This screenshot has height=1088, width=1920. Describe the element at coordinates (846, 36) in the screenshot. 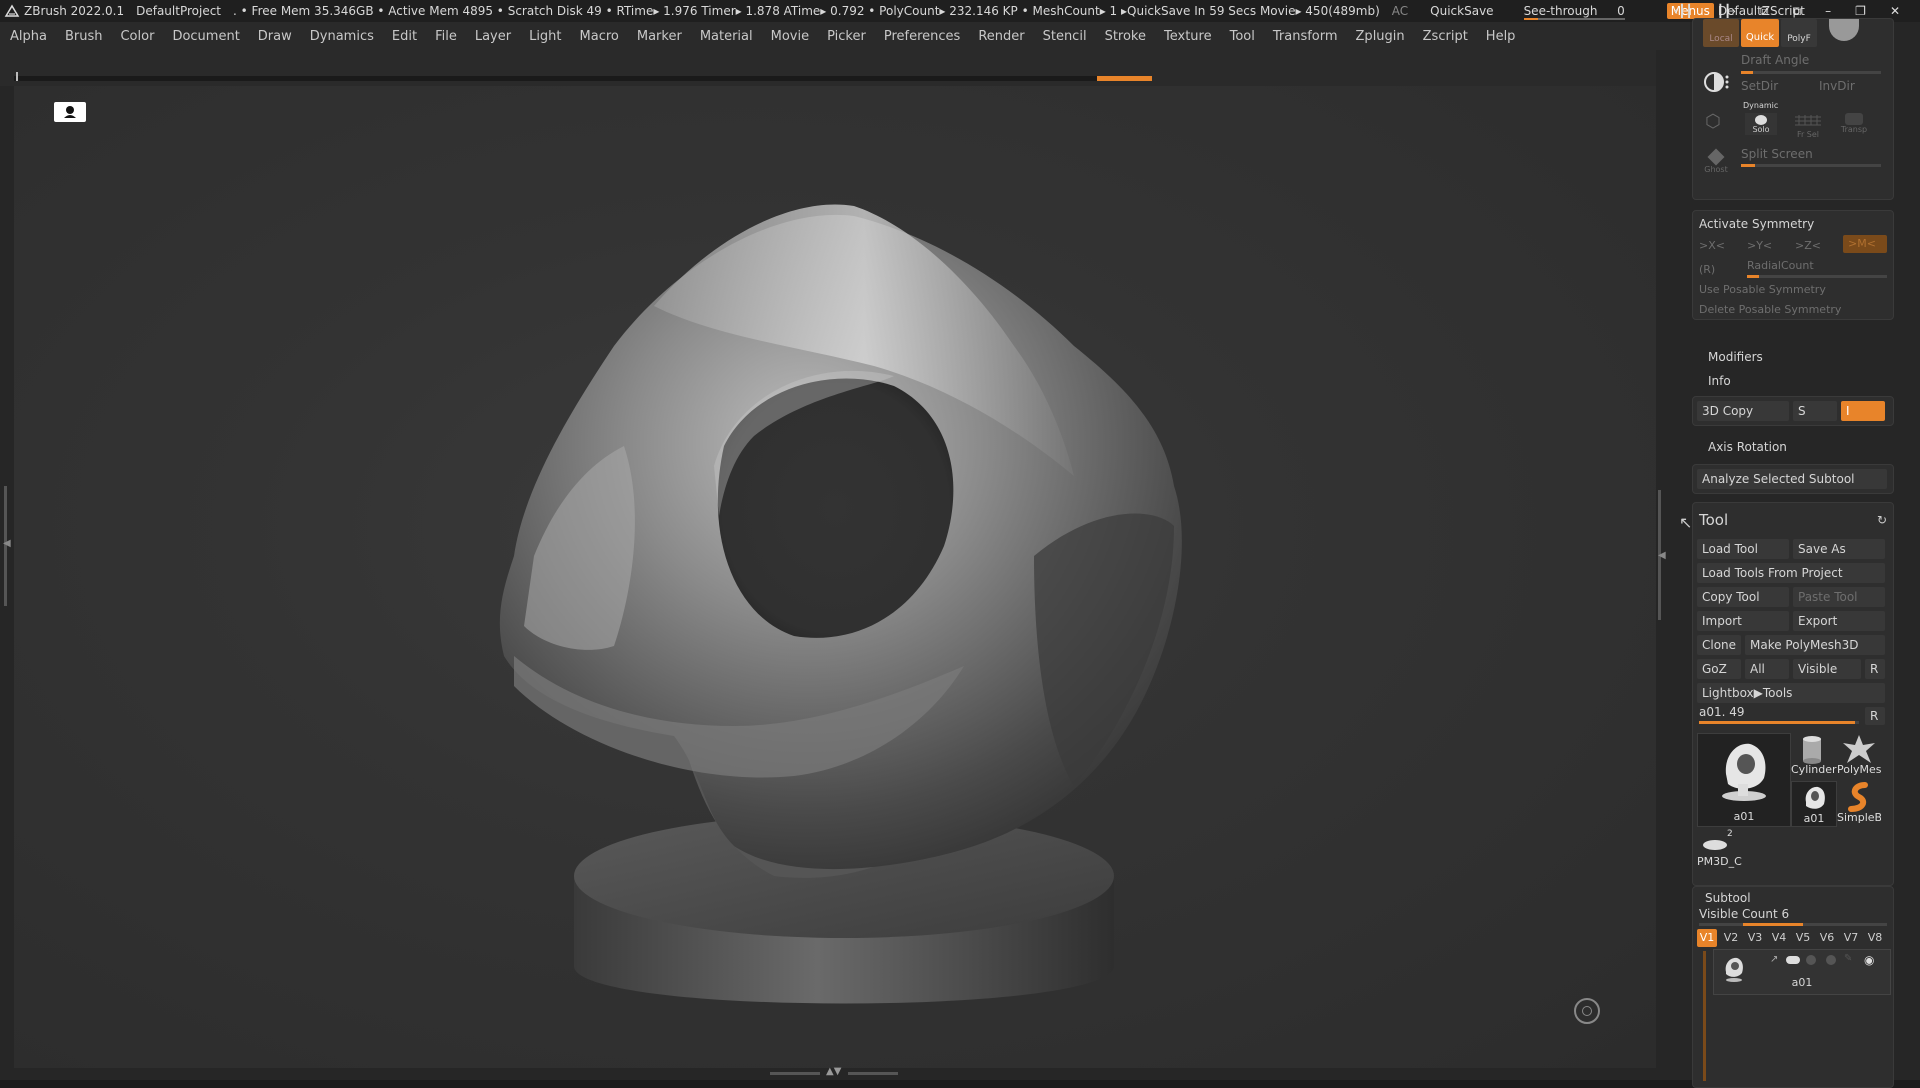

I see `menu-picker: Picker` at that location.